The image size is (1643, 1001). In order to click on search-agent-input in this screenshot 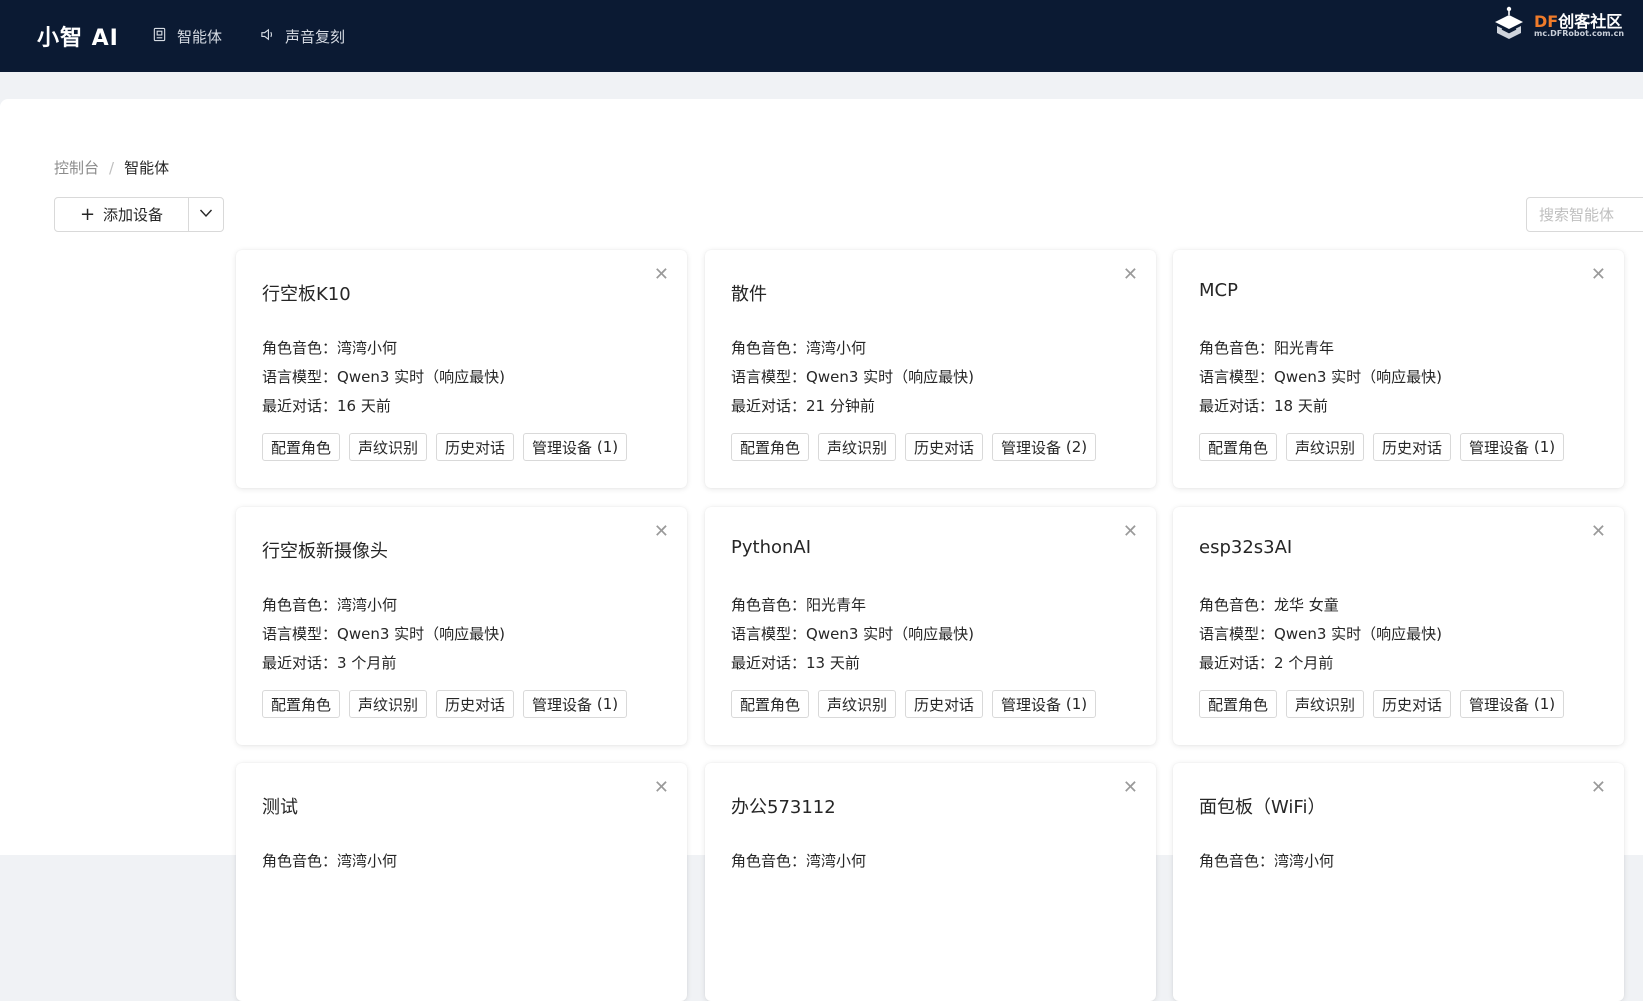, I will do `click(1584, 214)`.